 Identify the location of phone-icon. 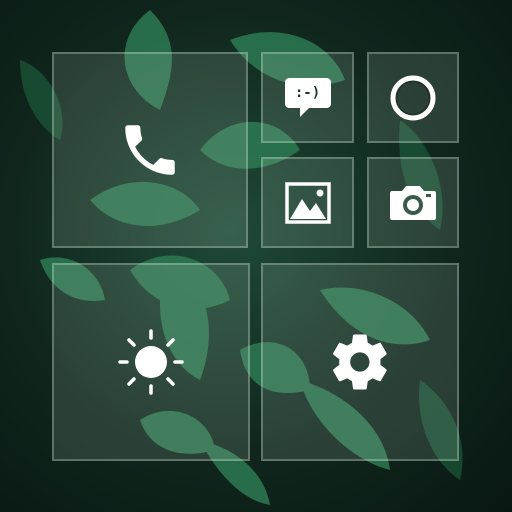
(150, 150).